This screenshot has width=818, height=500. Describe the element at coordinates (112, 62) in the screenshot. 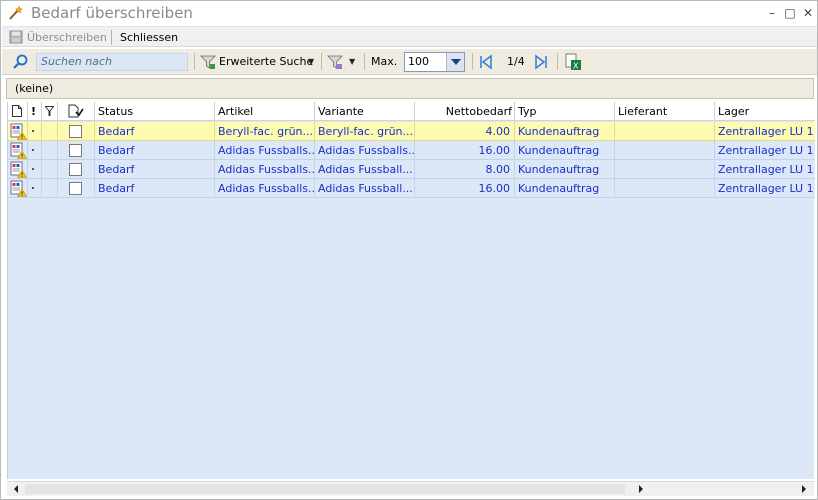

I see `search-input: Suchen nach` at that location.